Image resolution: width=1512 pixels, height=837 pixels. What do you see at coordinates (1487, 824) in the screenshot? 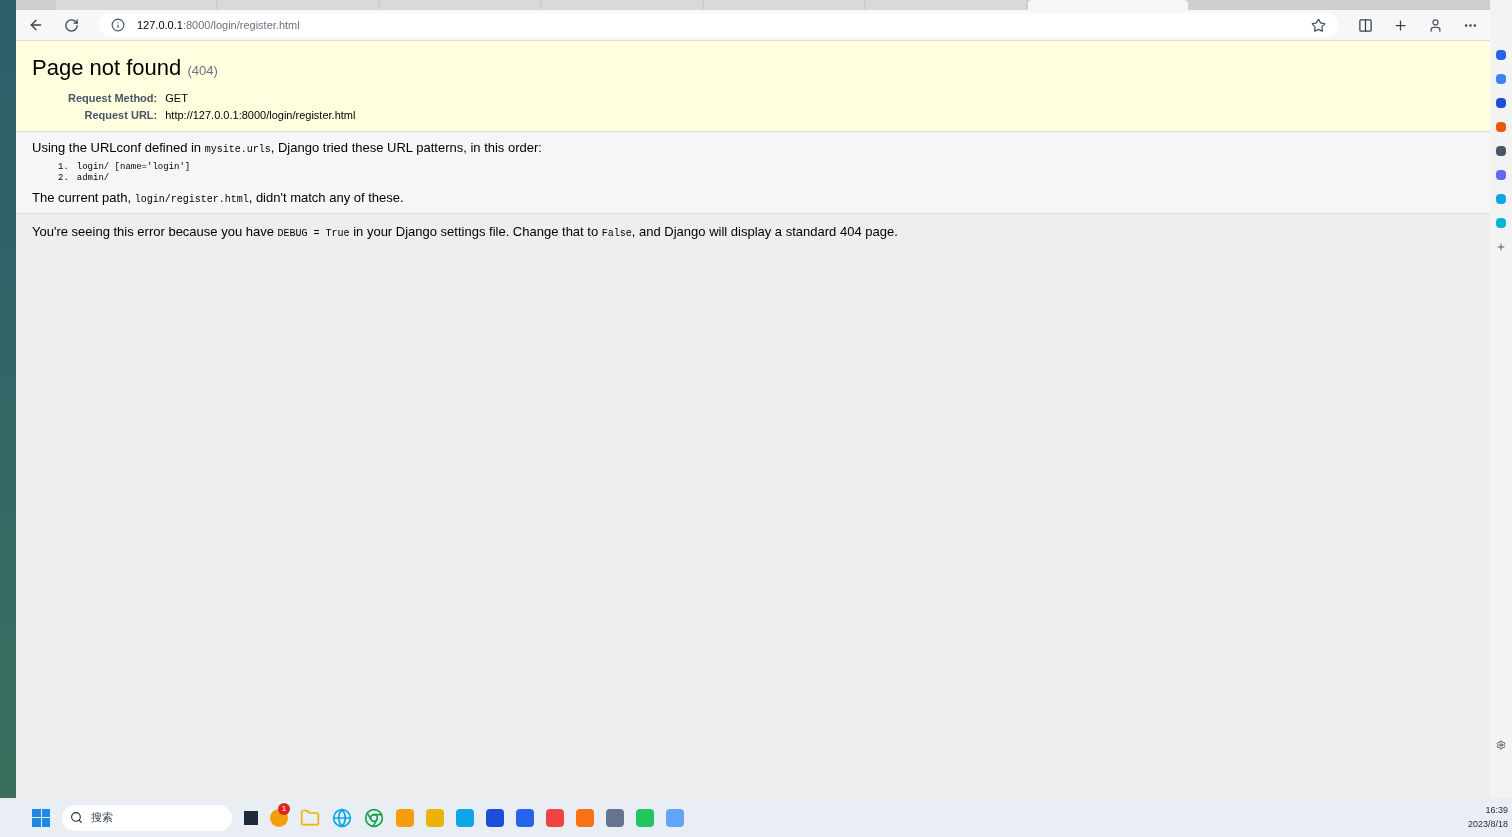
I see `clock-date: 2023/8/18` at bounding box center [1487, 824].